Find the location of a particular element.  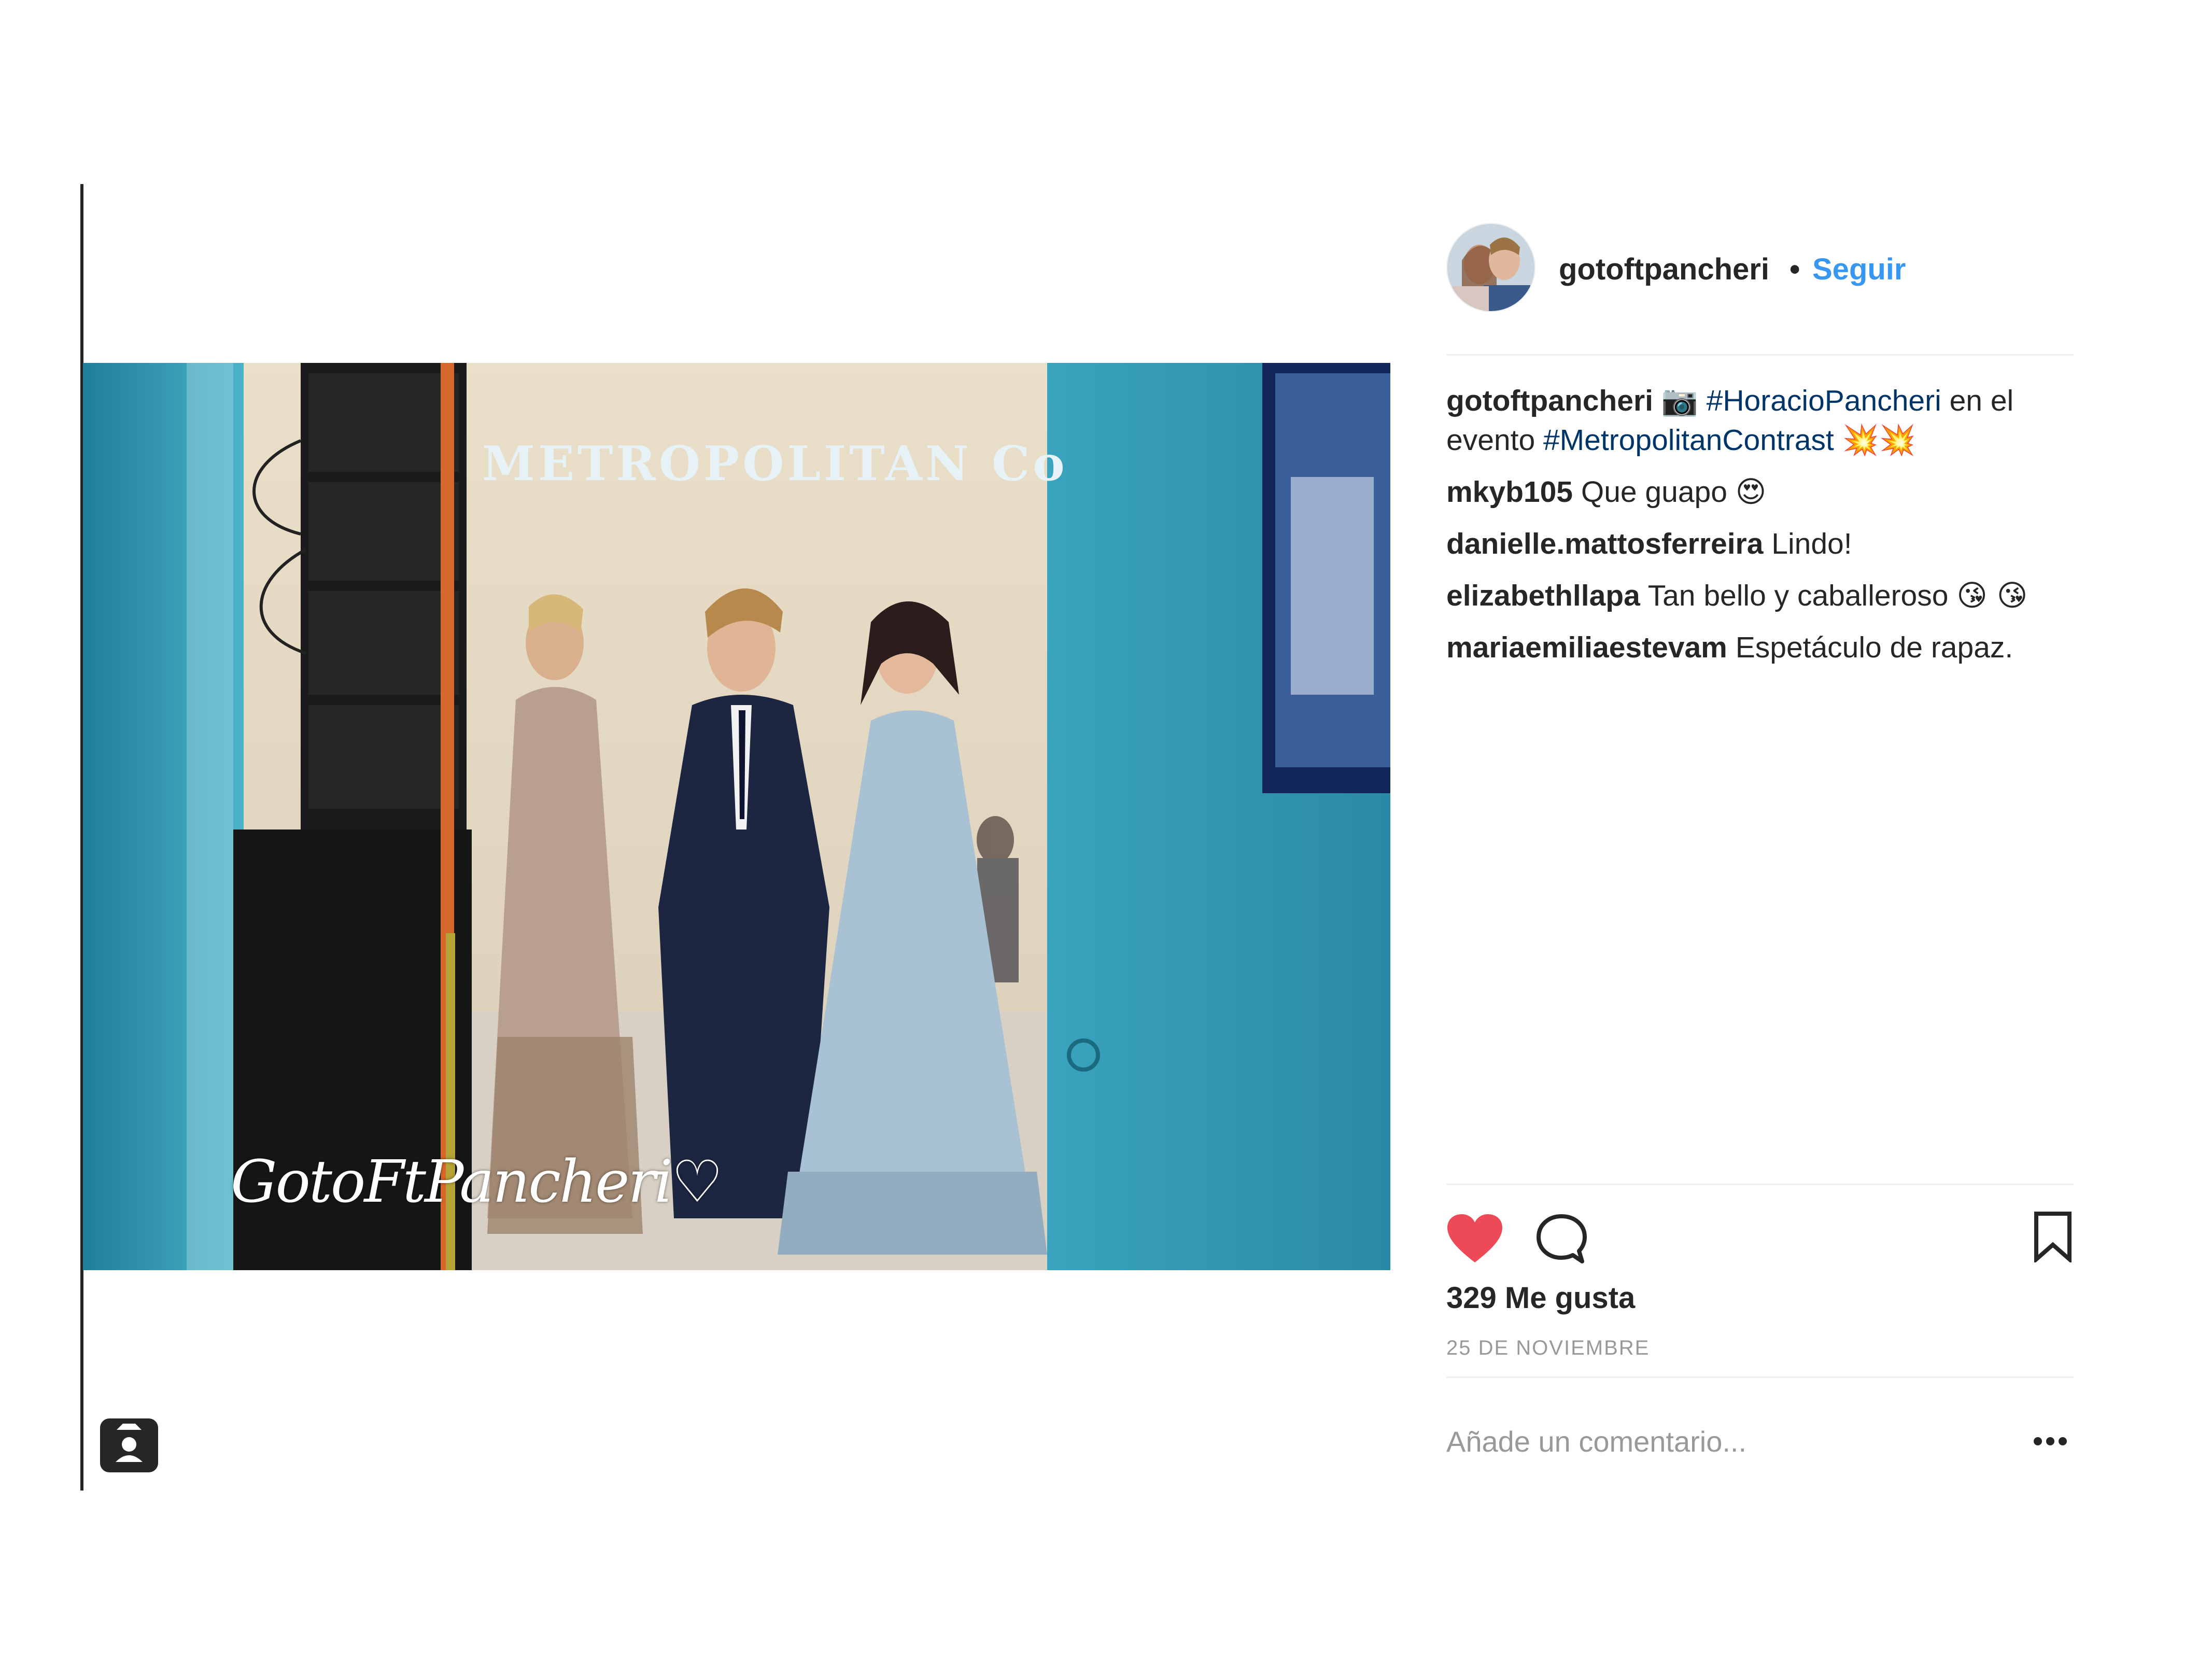

hashtag-link: #MetropolitanContrast is located at coordinates (1688, 441).